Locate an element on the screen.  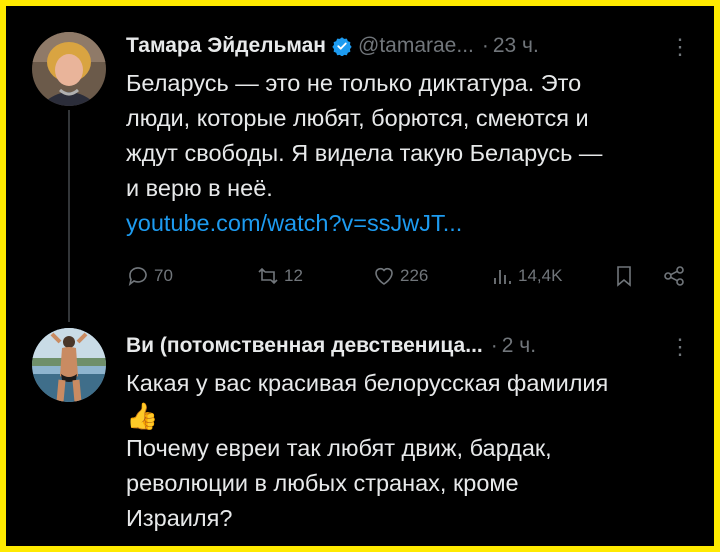
like-button: 226 is located at coordinates (400, 276).